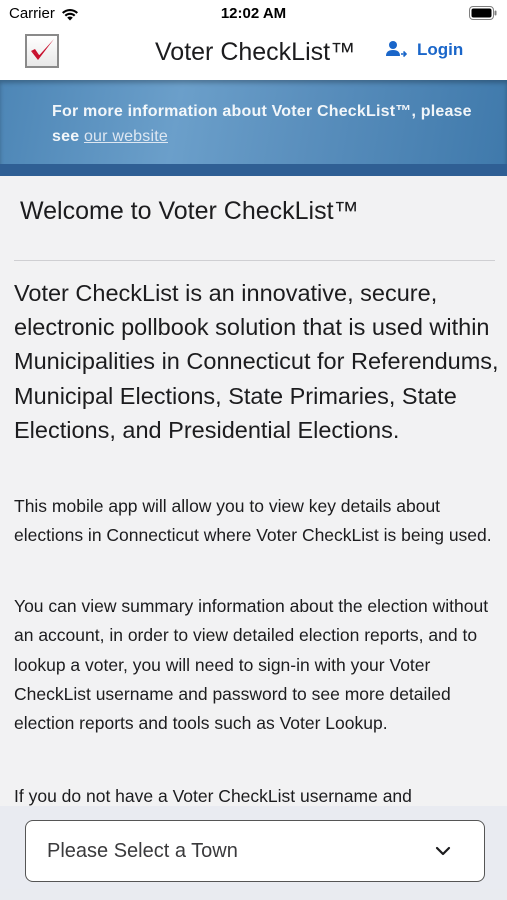  Describe the element at coordinates (483, 13) in the screenshot. I see `battery-icon` at that location.